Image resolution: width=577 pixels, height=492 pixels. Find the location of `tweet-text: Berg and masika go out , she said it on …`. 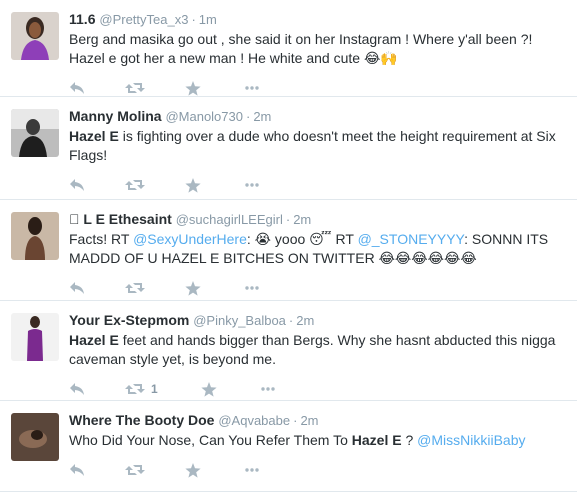

tweet-text: Berg and masika go out , she said it on … is located at coordinates (319, 49).